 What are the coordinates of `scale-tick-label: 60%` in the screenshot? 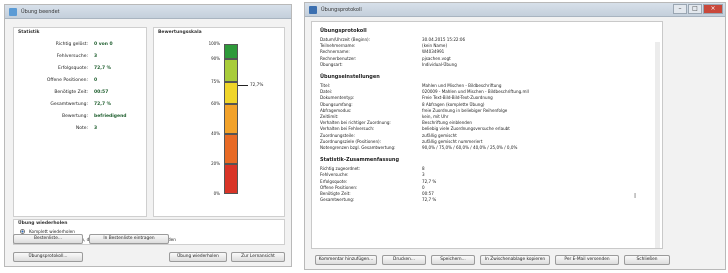 It's located at (215, 103).